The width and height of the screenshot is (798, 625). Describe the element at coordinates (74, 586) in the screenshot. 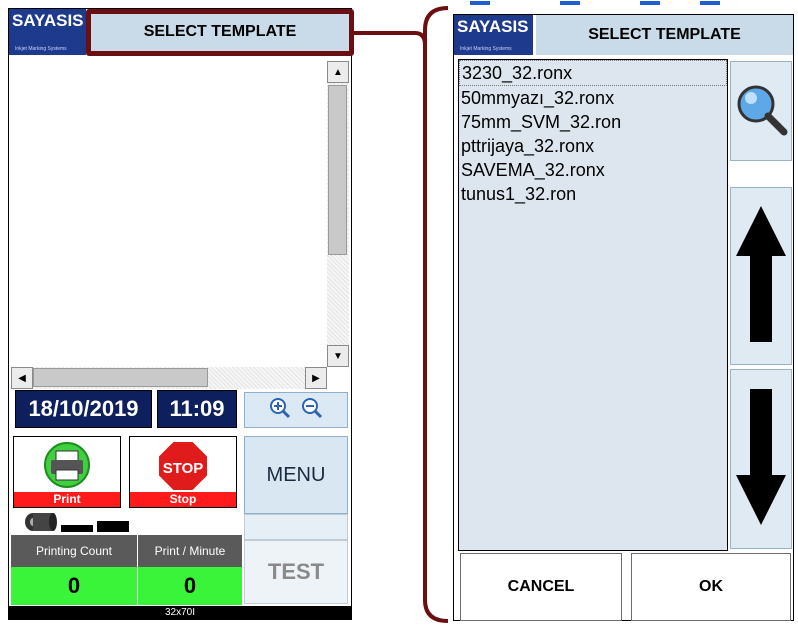

I see `printing-count-value: 0` at that location.